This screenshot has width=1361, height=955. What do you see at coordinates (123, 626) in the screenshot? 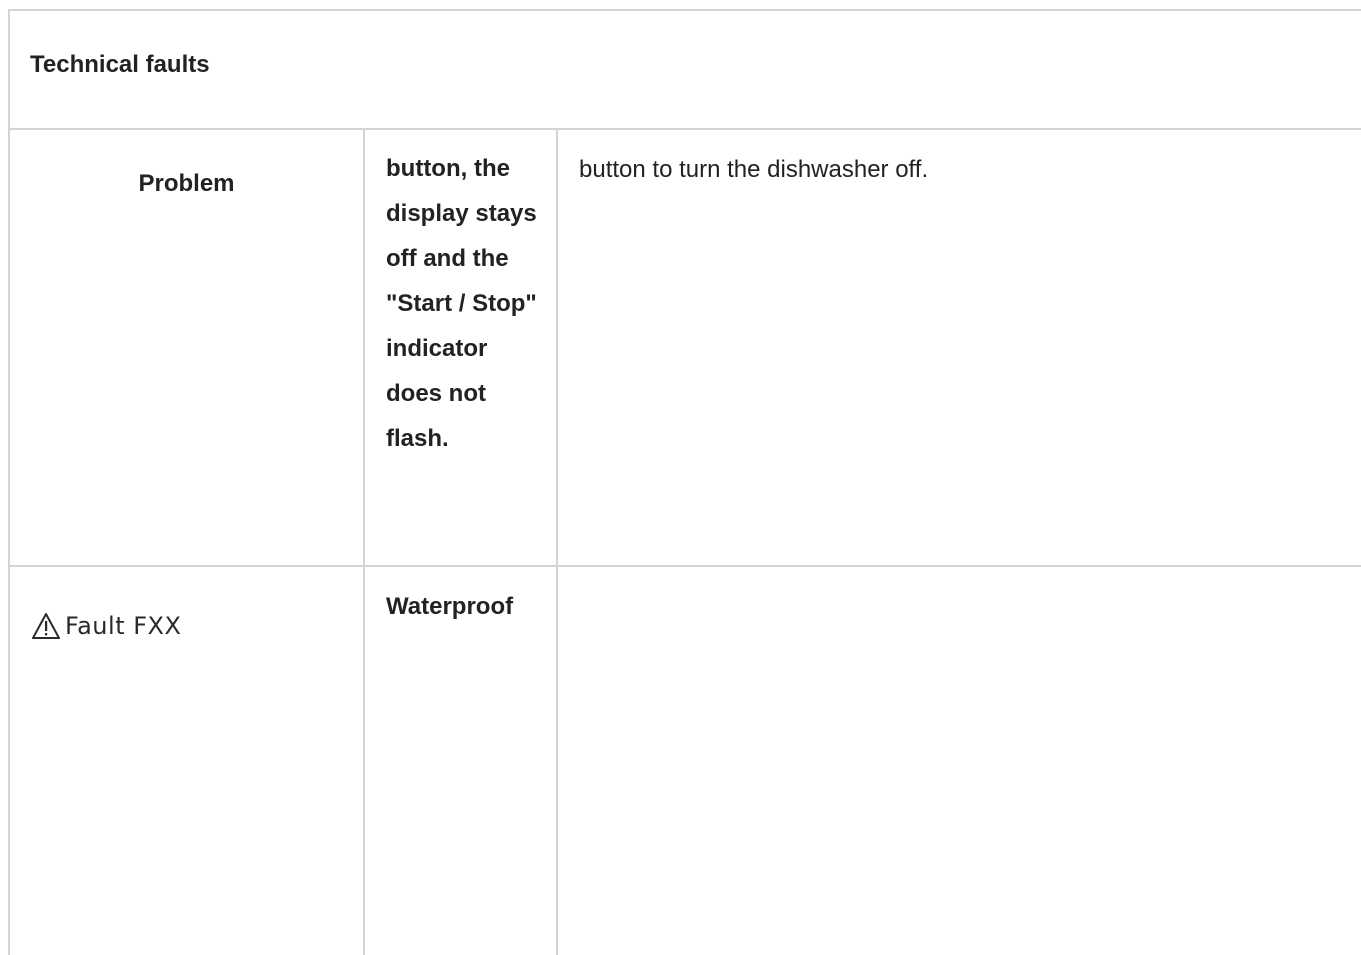
I see `fault-code-label: Fault FXX` at bounding box center [123, 626].